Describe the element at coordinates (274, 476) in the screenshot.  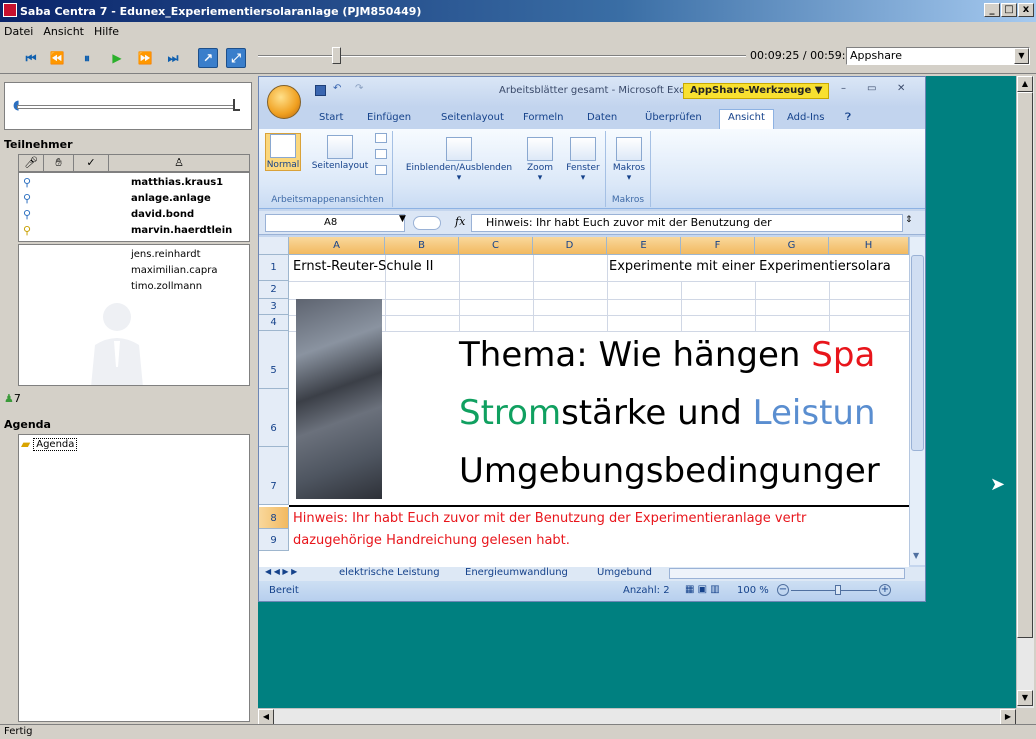
I see `row-header-7: 7` at that location.